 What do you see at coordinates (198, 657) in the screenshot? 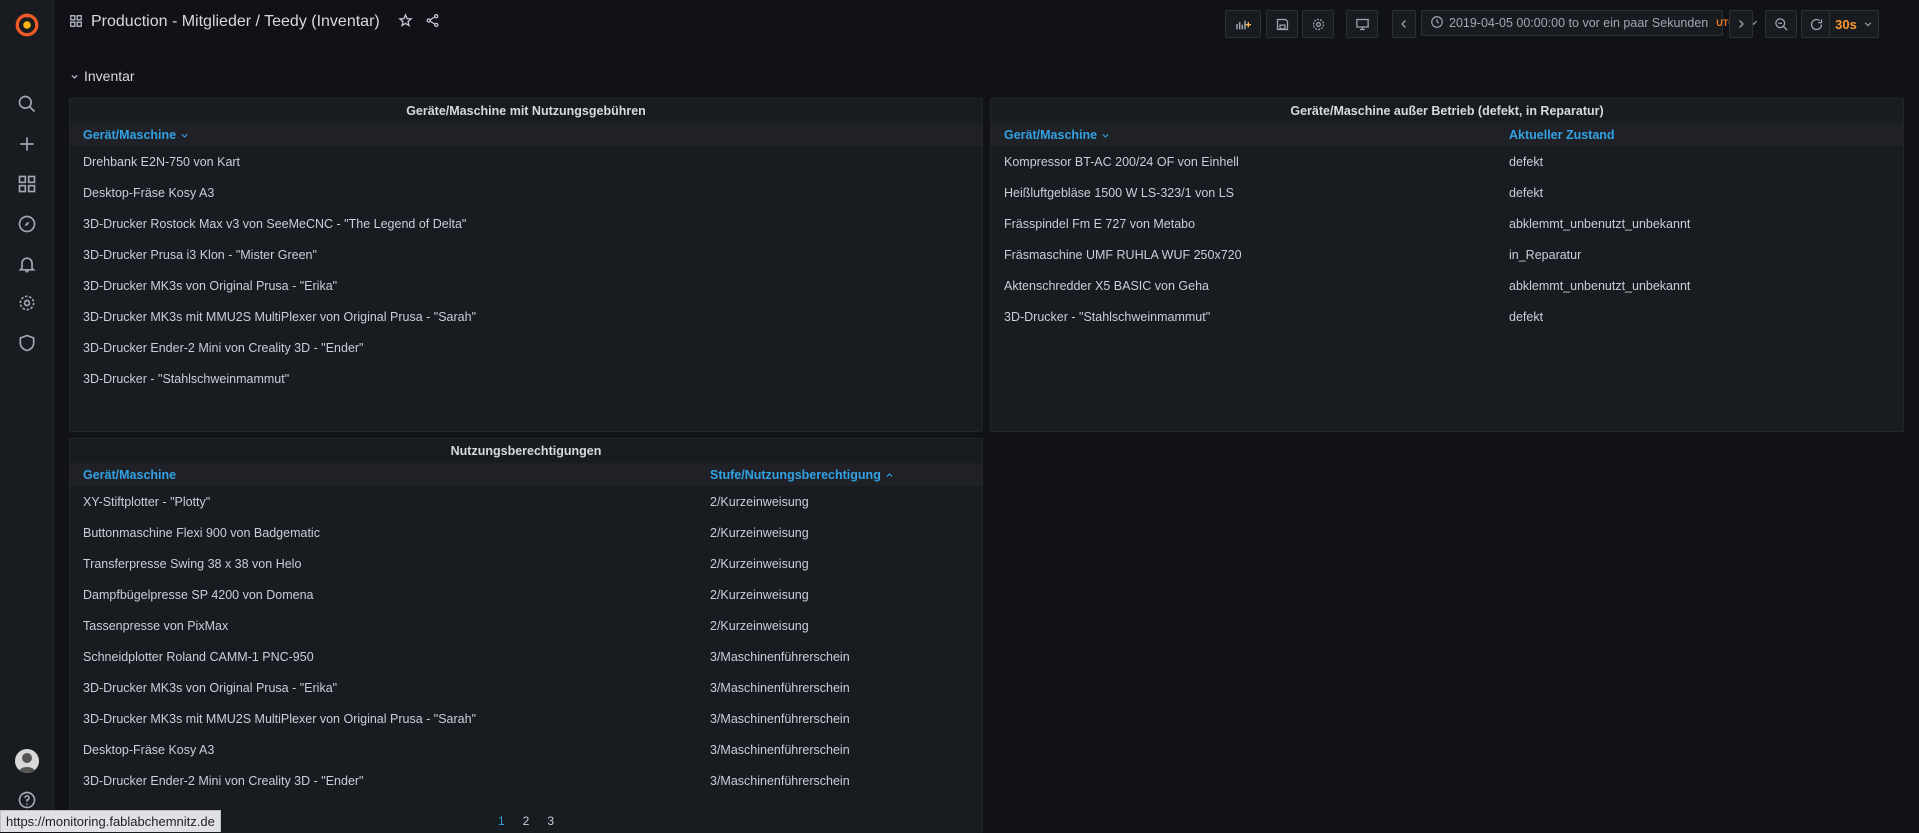
I see `table-cell: Schneidplotter Roland CAMM-1 PNC-950` at bounding box center [198, 657].